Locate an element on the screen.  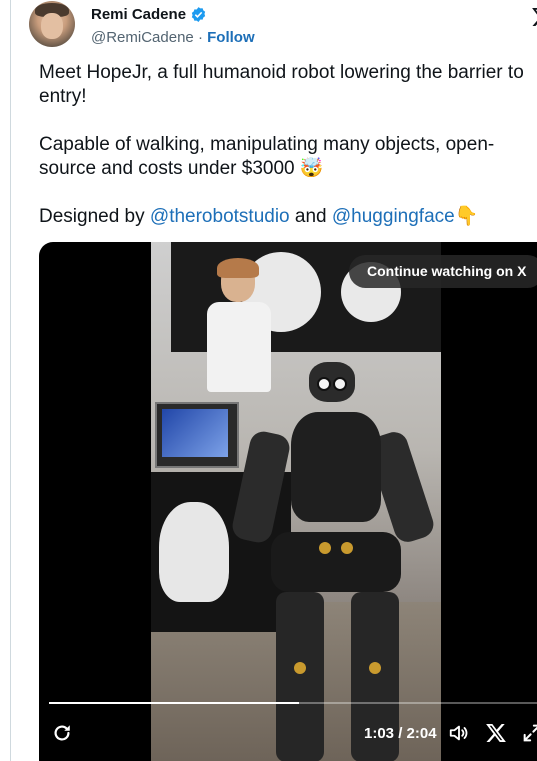
pointing-down-emoji: 👇 is located at coordinates (466, 216).